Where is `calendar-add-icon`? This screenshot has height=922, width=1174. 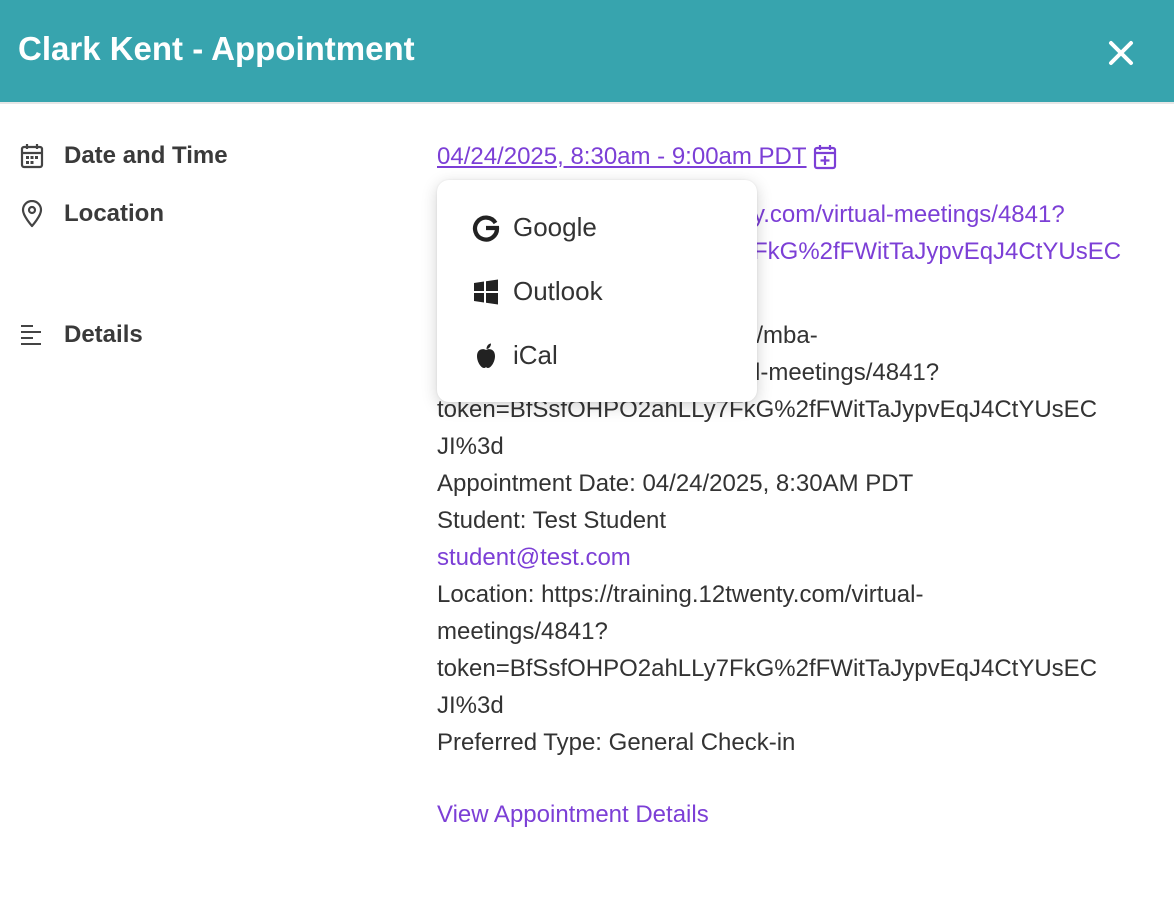 calendar-add-icon is located at coordinates (825, 157).